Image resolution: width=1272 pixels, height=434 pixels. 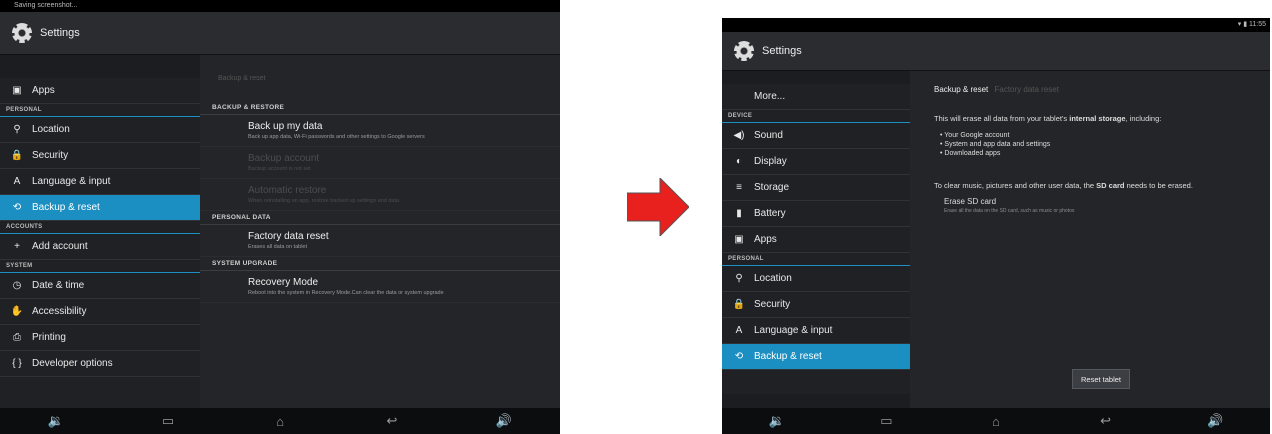 What do you see at coordinates (816, 162) in the screenshot?
I see `sidebar-item-display: ◐ Display` at bounding box center [816, 162].